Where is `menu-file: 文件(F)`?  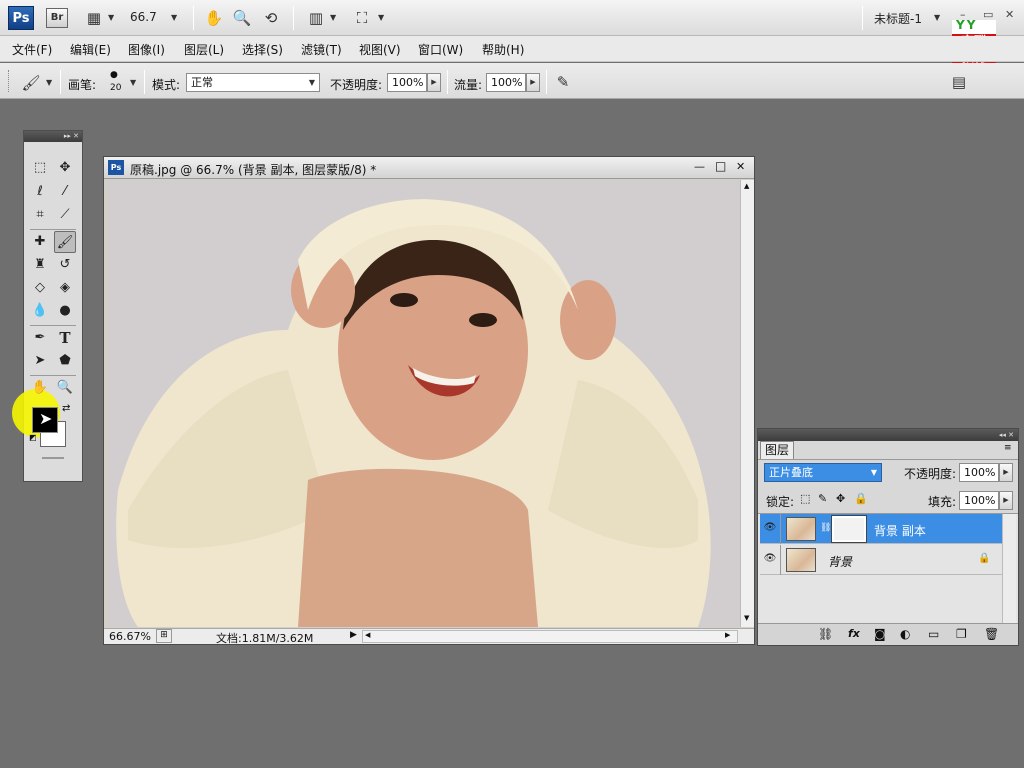
menu-file: 文件(F) is located at coordinates (32, 49).